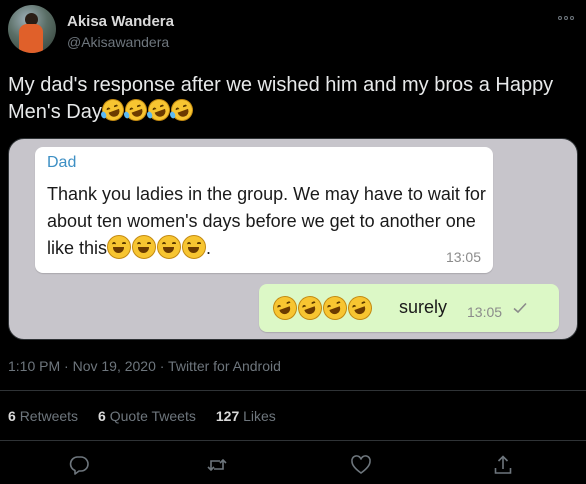 This screenshot has height=484, width=586. I want to click on tweet-actions, so click(293, 466).